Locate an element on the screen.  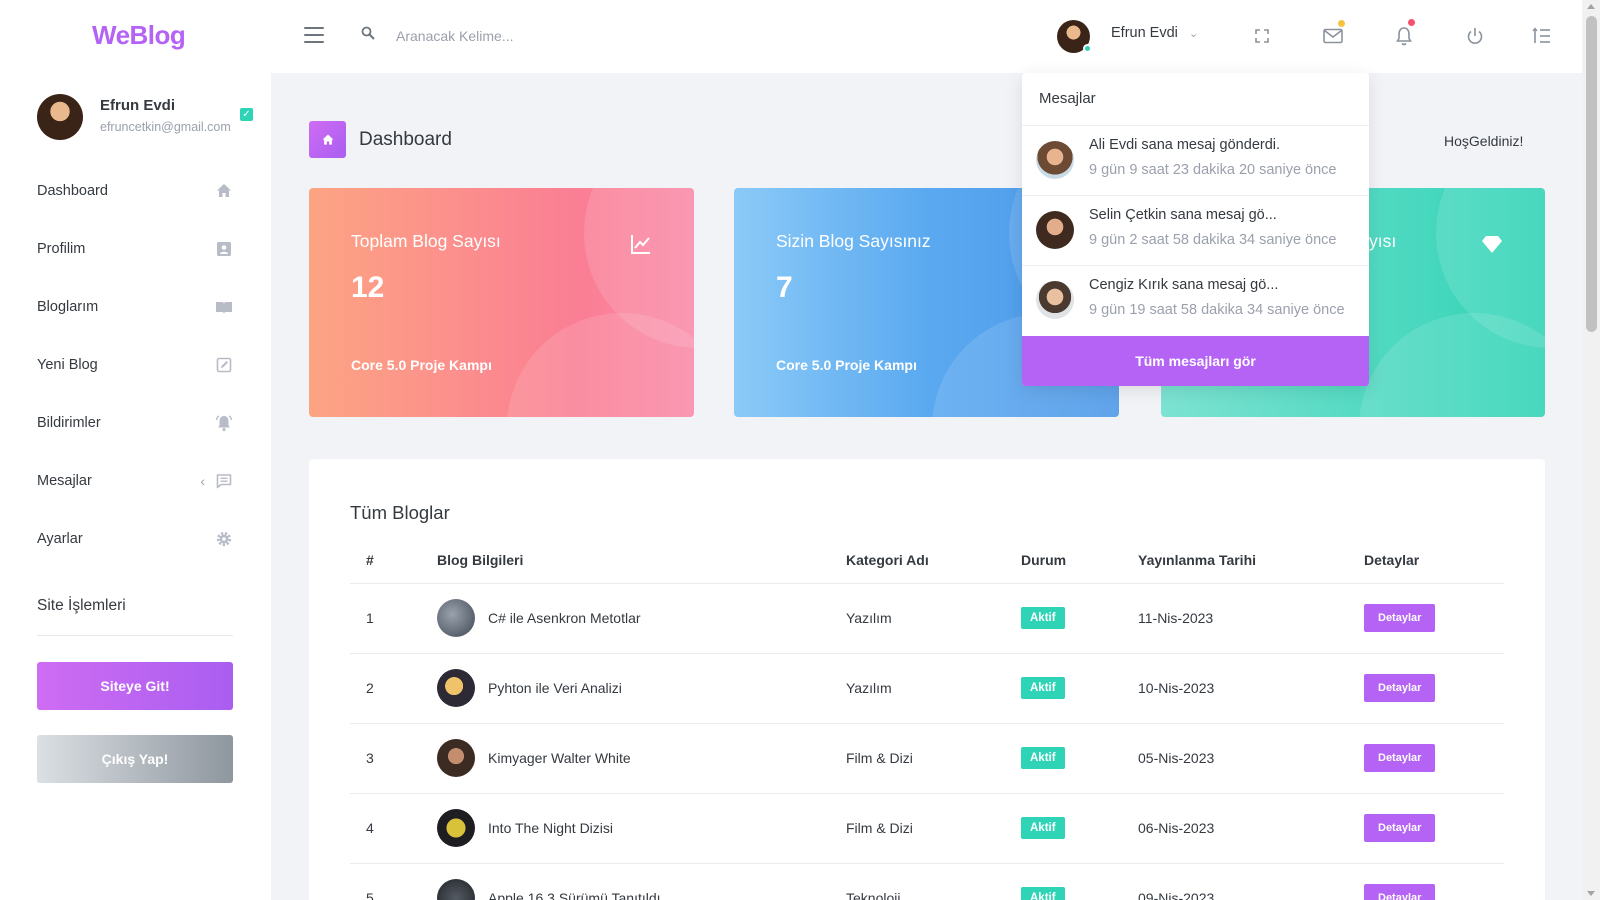
sidebar-item-dashboard: Dashboard is located at coordinates (135, 191).